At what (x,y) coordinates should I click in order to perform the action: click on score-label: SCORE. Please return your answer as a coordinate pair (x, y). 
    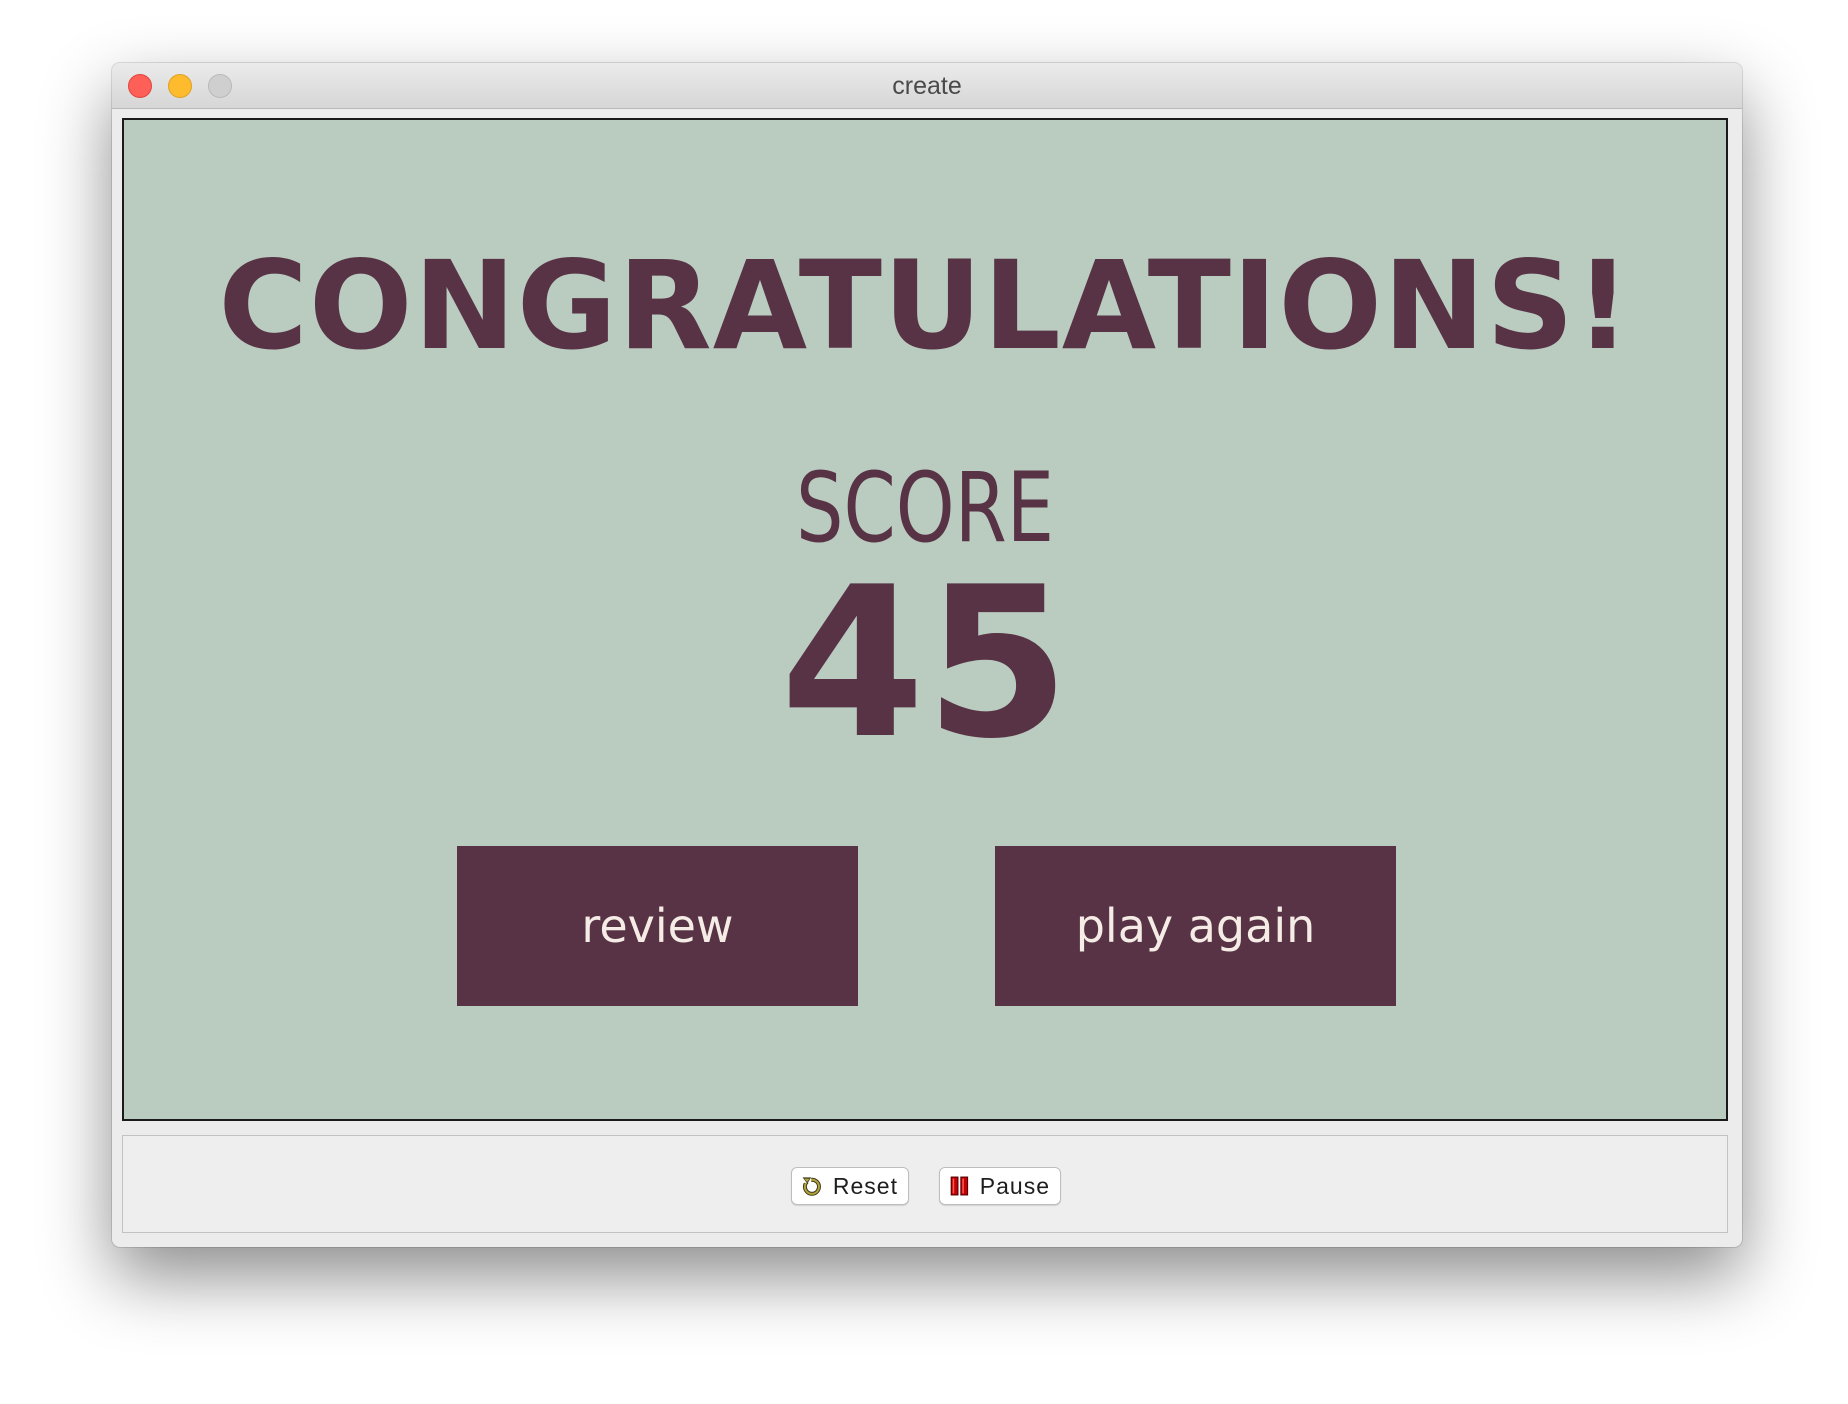
    Looking at the image, I should click on (925, 508).